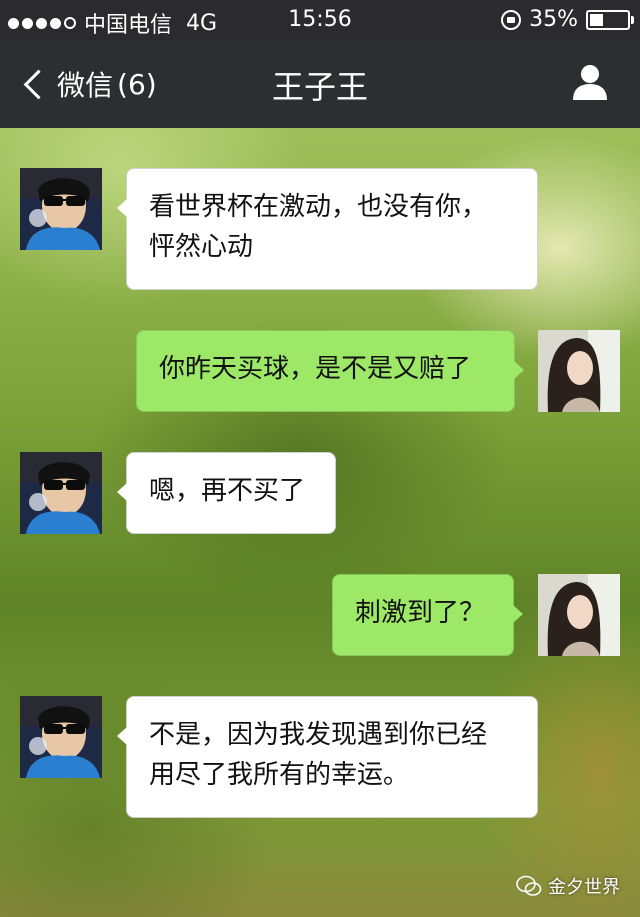 The image size is (640, 917). What do you see at coordinates (315, 369) in the screenshot?
I see `message-text: 你昨天买球，是不是又赔了` at bounding box center [315, 369].